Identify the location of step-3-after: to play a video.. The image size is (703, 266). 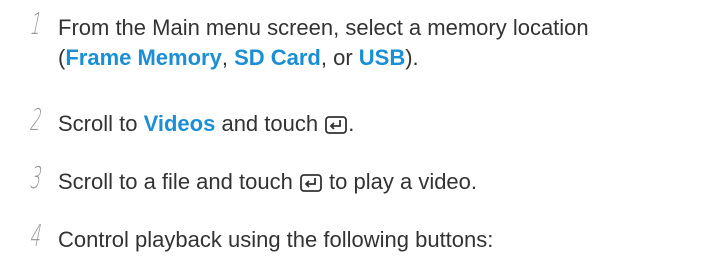
(400, 181).